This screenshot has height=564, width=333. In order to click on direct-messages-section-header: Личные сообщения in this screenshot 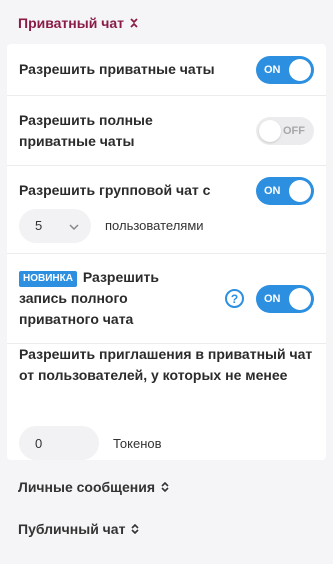, I will do `click(166, 487)`.